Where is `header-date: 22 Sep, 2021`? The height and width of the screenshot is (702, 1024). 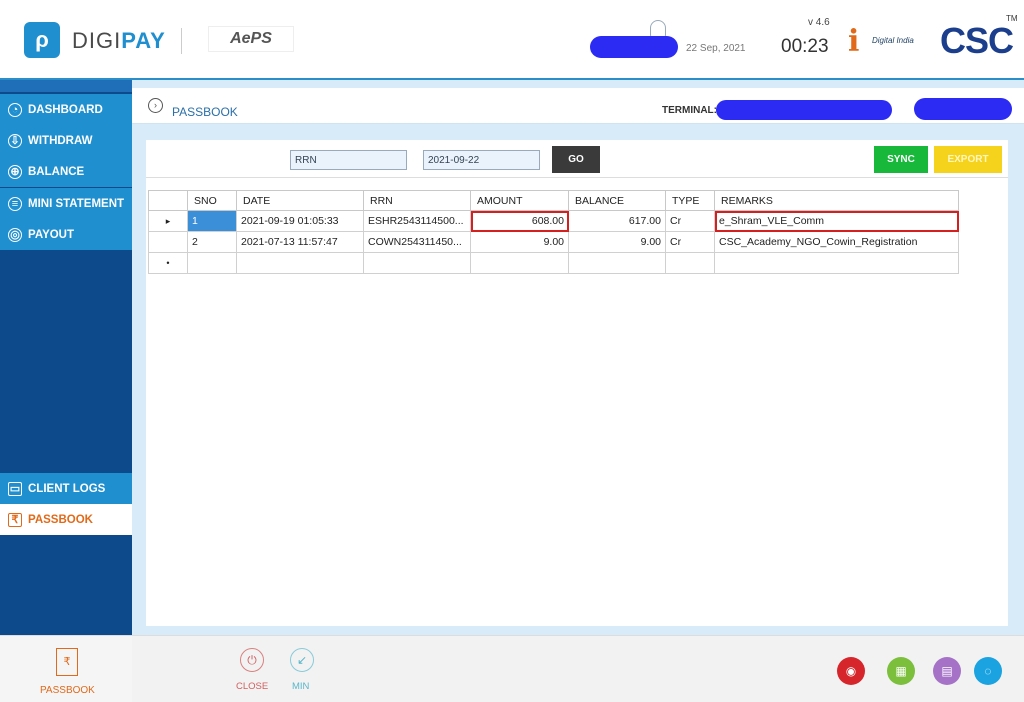
header-date: 22 Sep, 2021 is located at coordinates (716, 48).